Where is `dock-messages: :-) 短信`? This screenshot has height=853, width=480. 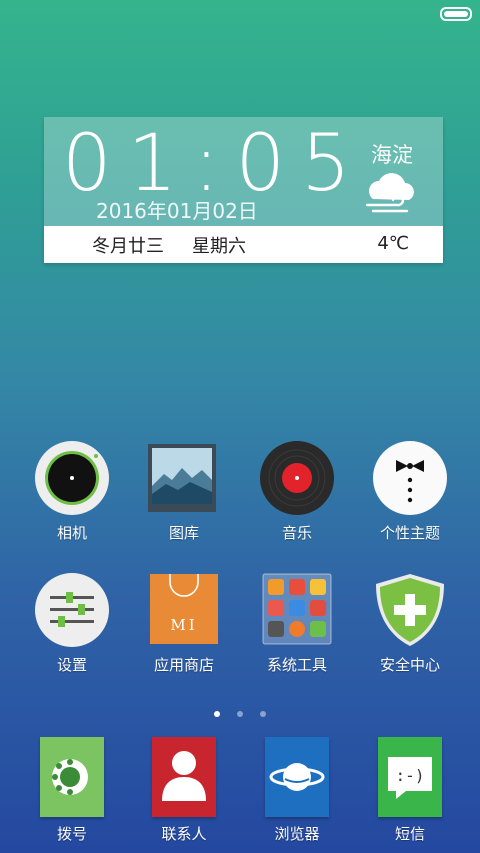
dock-messages: :-) 短信 is located at coordinates (410, 790).